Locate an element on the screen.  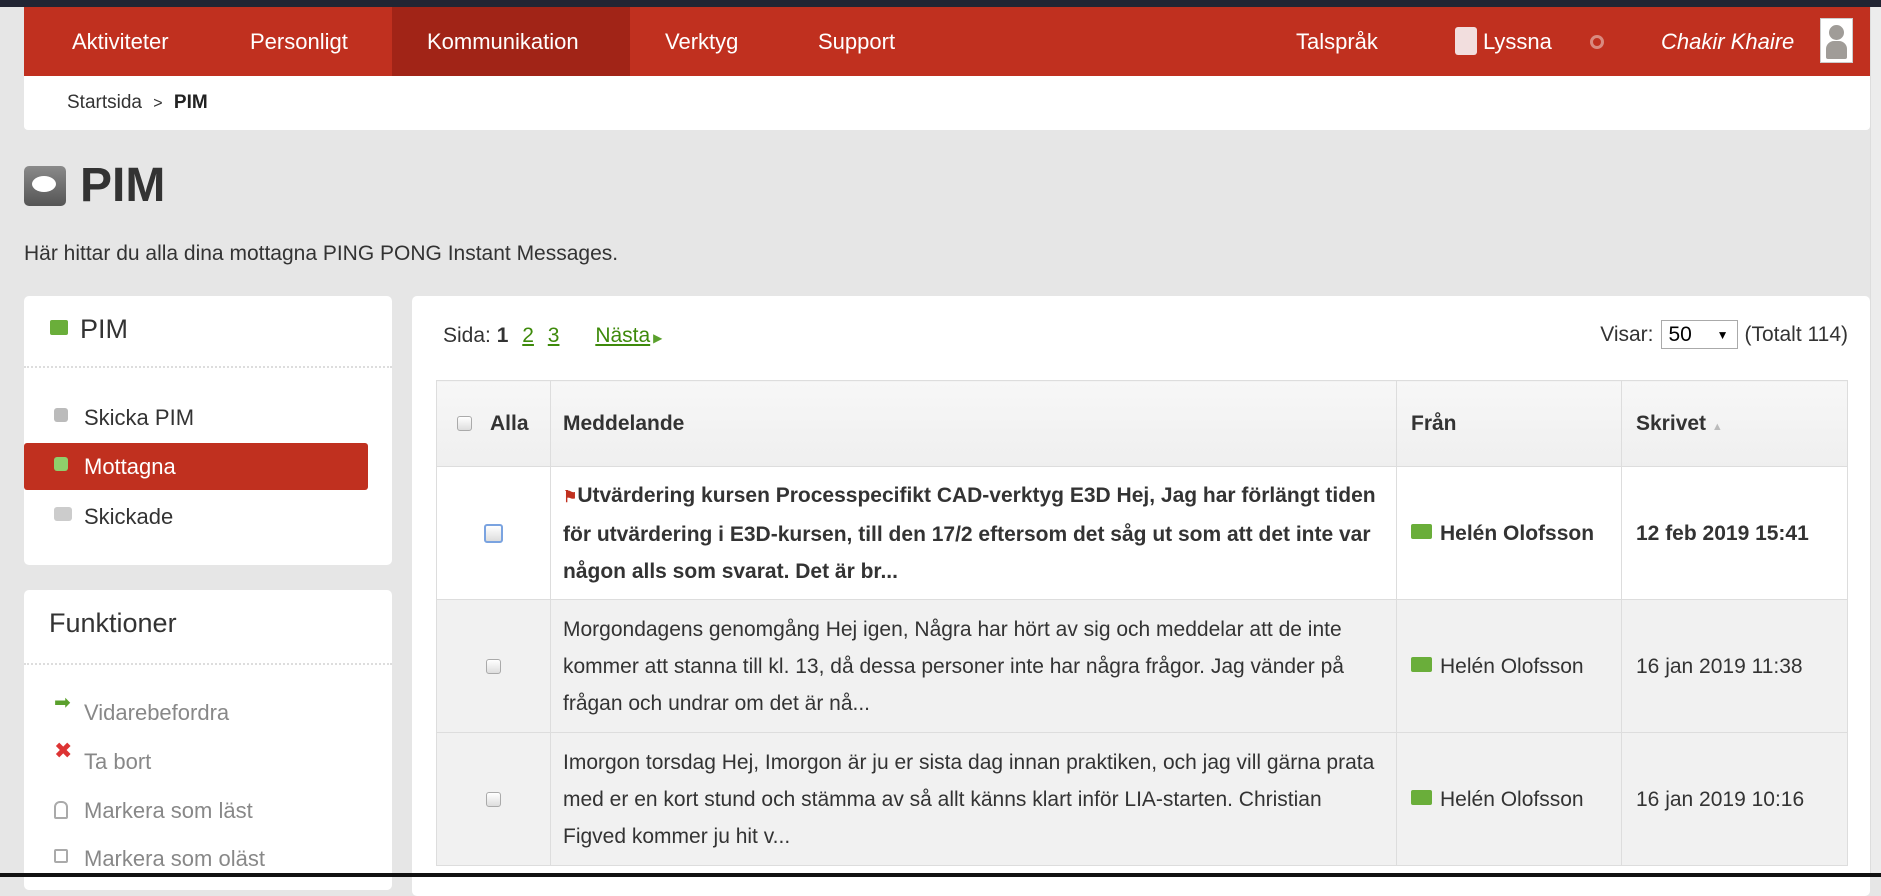
scrollbar is located at coordinates (1875, 440).